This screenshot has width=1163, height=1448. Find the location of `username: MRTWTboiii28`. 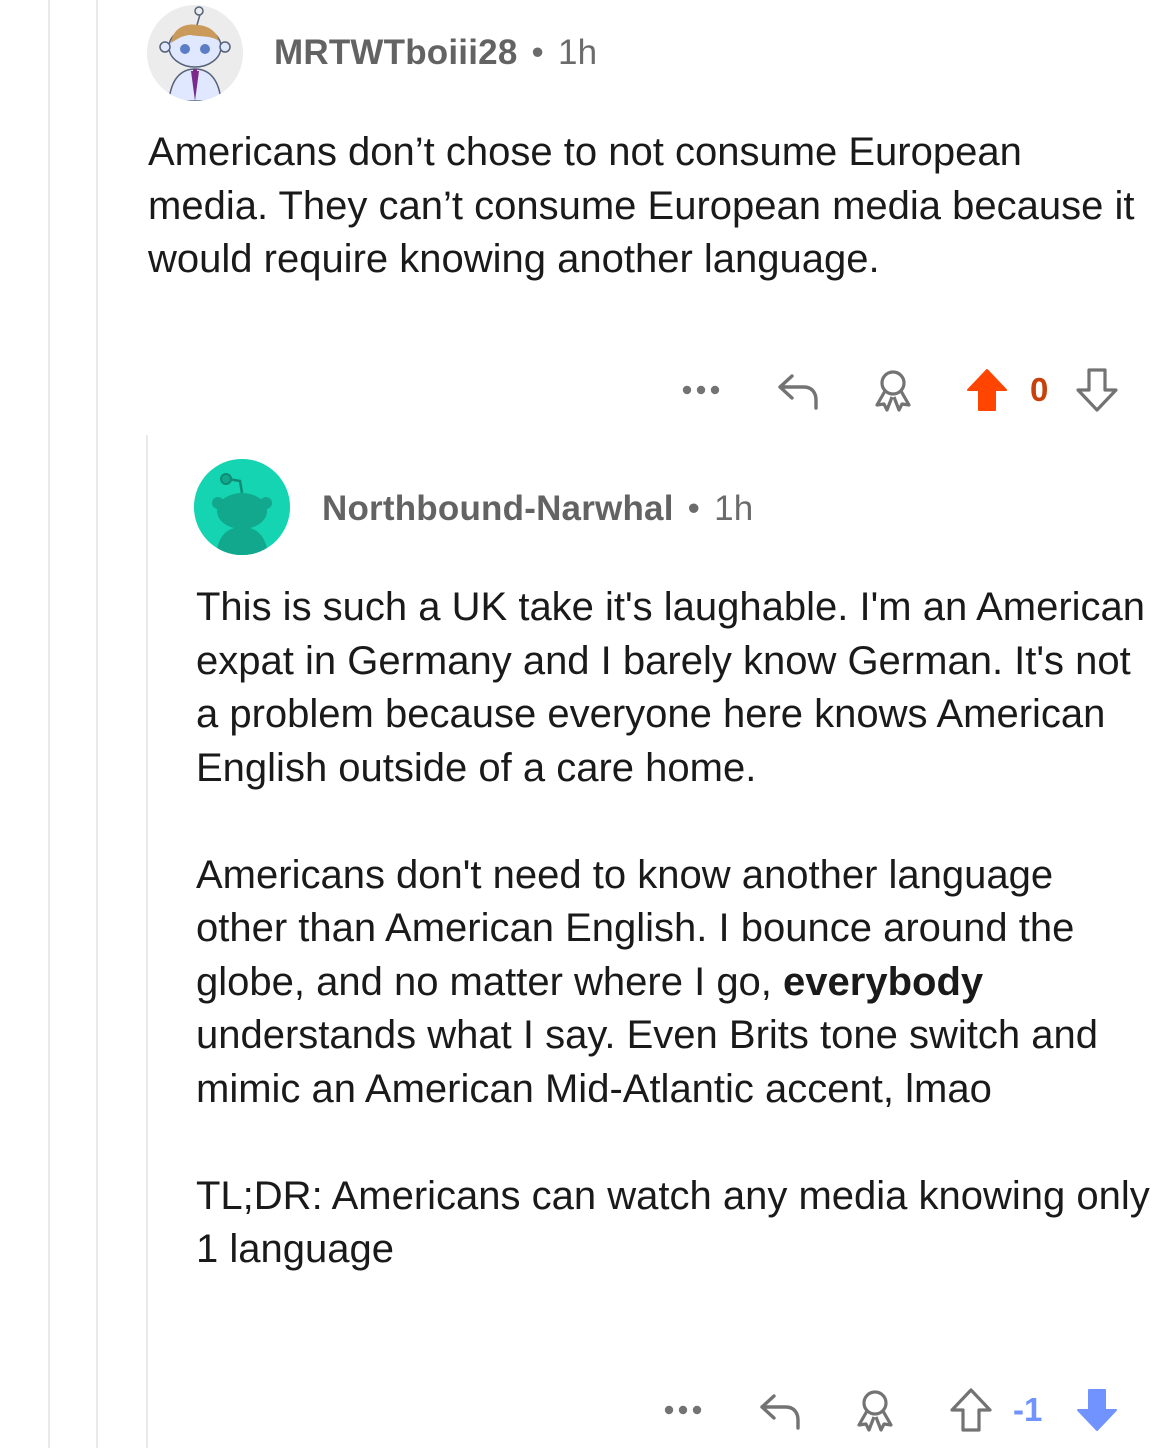

username: MRTWTboiii28 is located at coordinates (396, 52).